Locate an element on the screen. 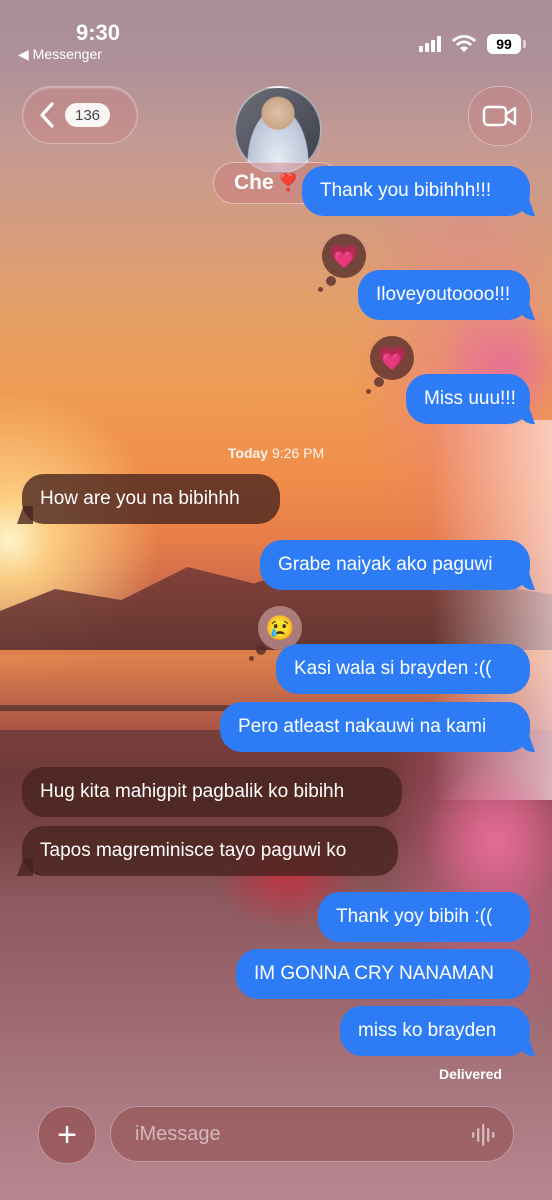  message-input is located at coordinates (295, 1134).